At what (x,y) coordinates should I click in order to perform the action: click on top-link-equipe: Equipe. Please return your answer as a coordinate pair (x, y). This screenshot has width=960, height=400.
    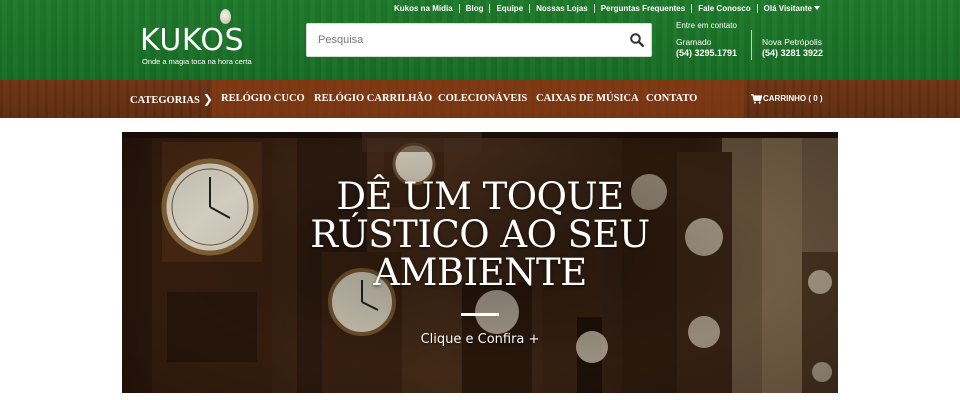
    Looking at the image, I should click on (509, 8).